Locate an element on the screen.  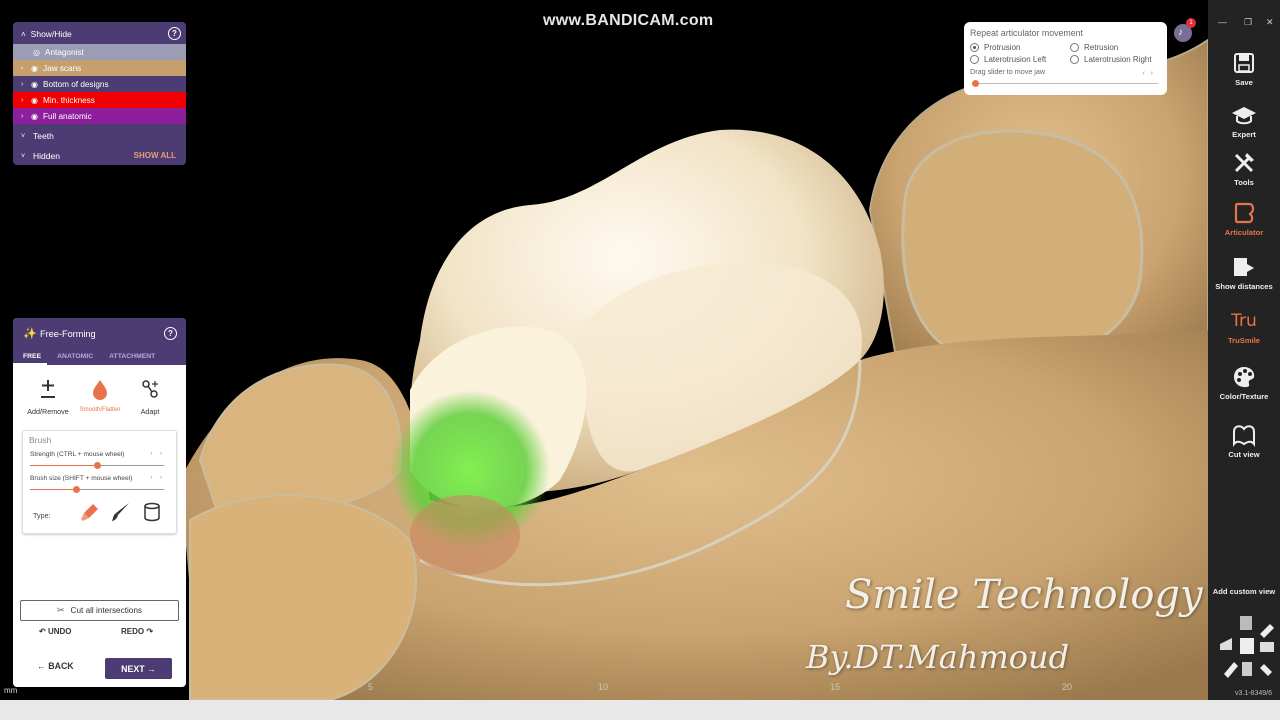
undo-button: ↶ UNDO is located at coordinates (55, 631).